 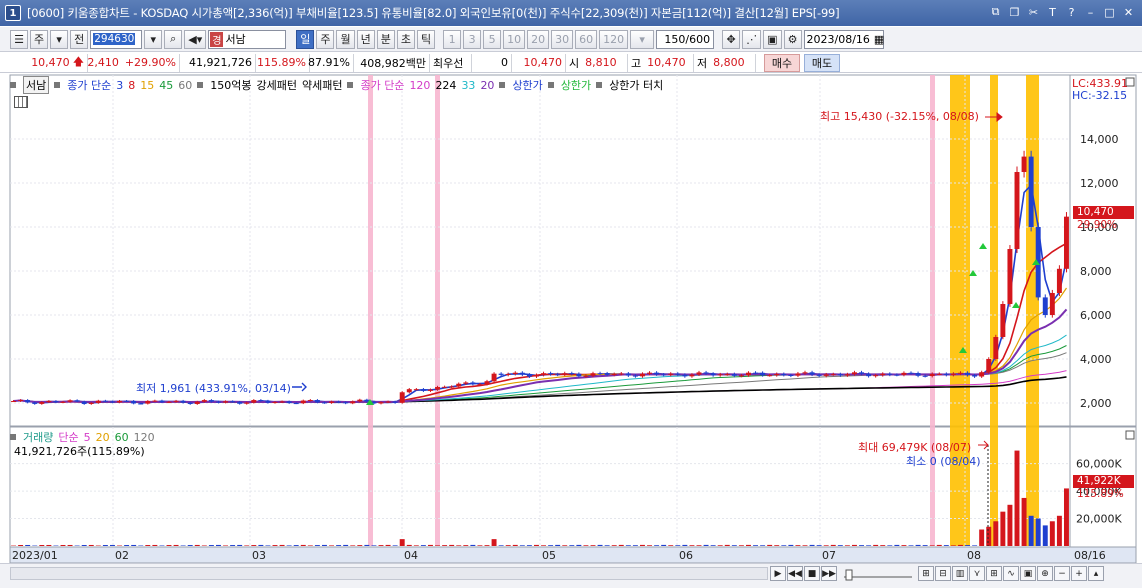 I want to click on table-icon, so click(x=21, y=102).